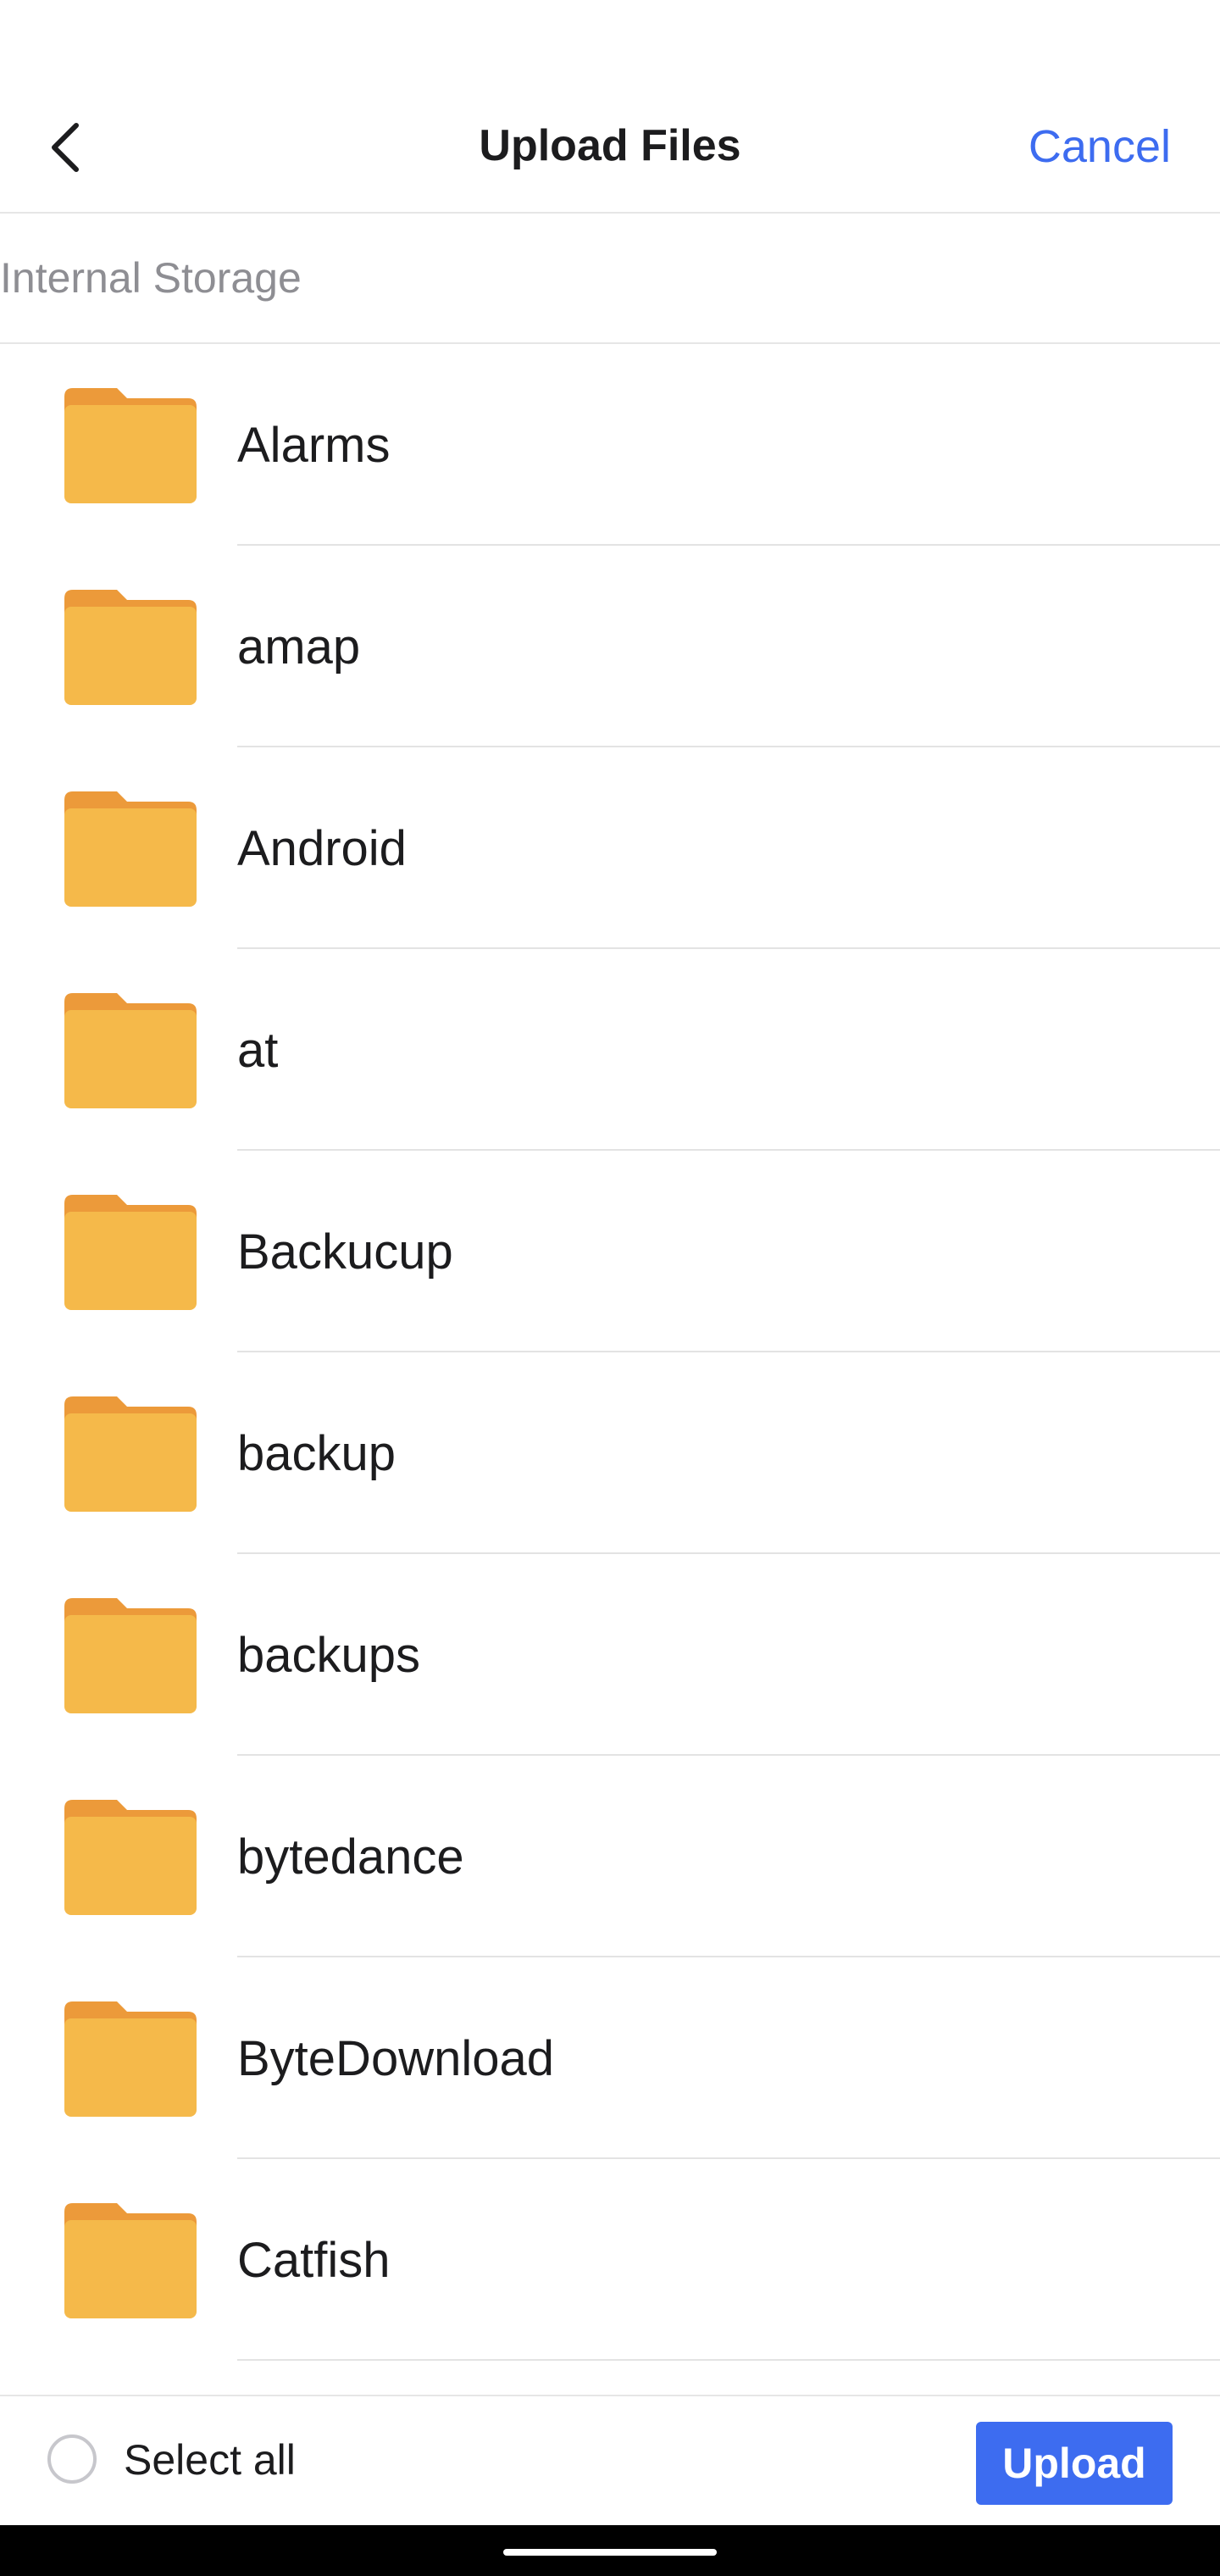 The image size is (1220, 2576). Describe the element at coordinates (350, 1857) in the screenshot. I see `folder-name: bytedance` at that location.